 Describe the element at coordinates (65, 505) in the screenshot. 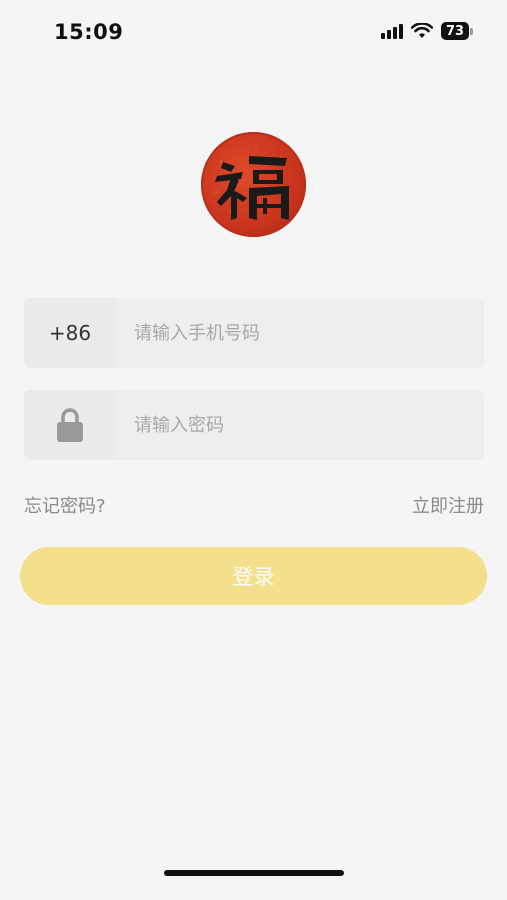

I see `forgot-password-link: 忘记密码?` at that location.